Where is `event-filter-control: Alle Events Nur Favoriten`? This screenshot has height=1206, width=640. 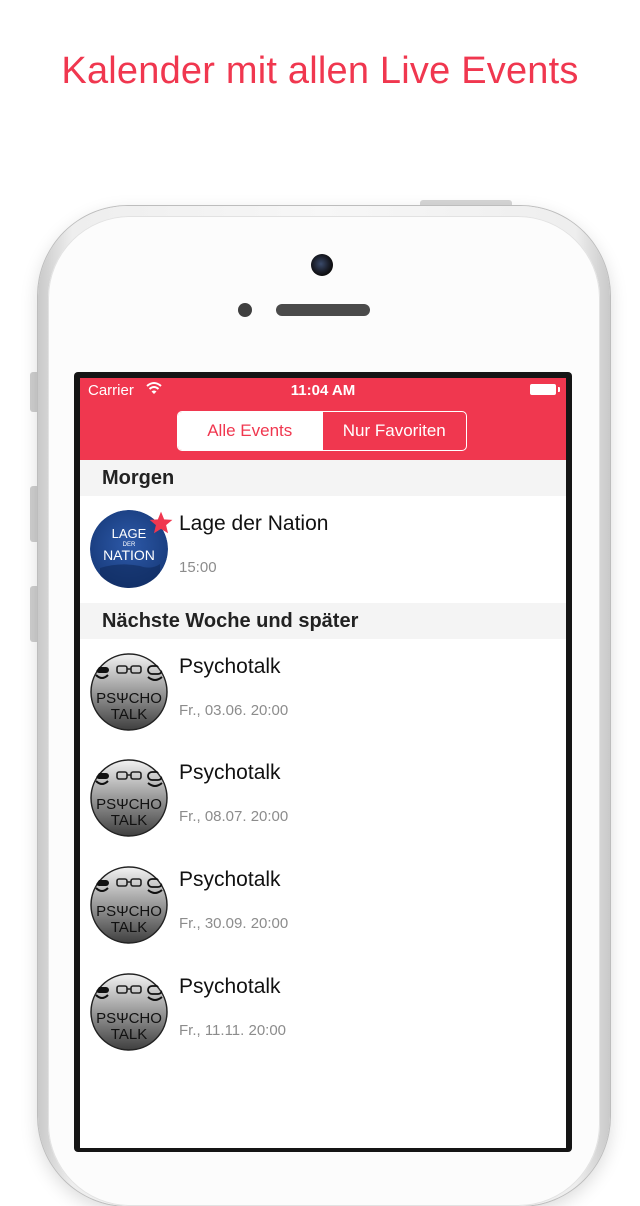 event-filter-control: Alle Events Nur Favoriten is located at coordinates (322, 431).